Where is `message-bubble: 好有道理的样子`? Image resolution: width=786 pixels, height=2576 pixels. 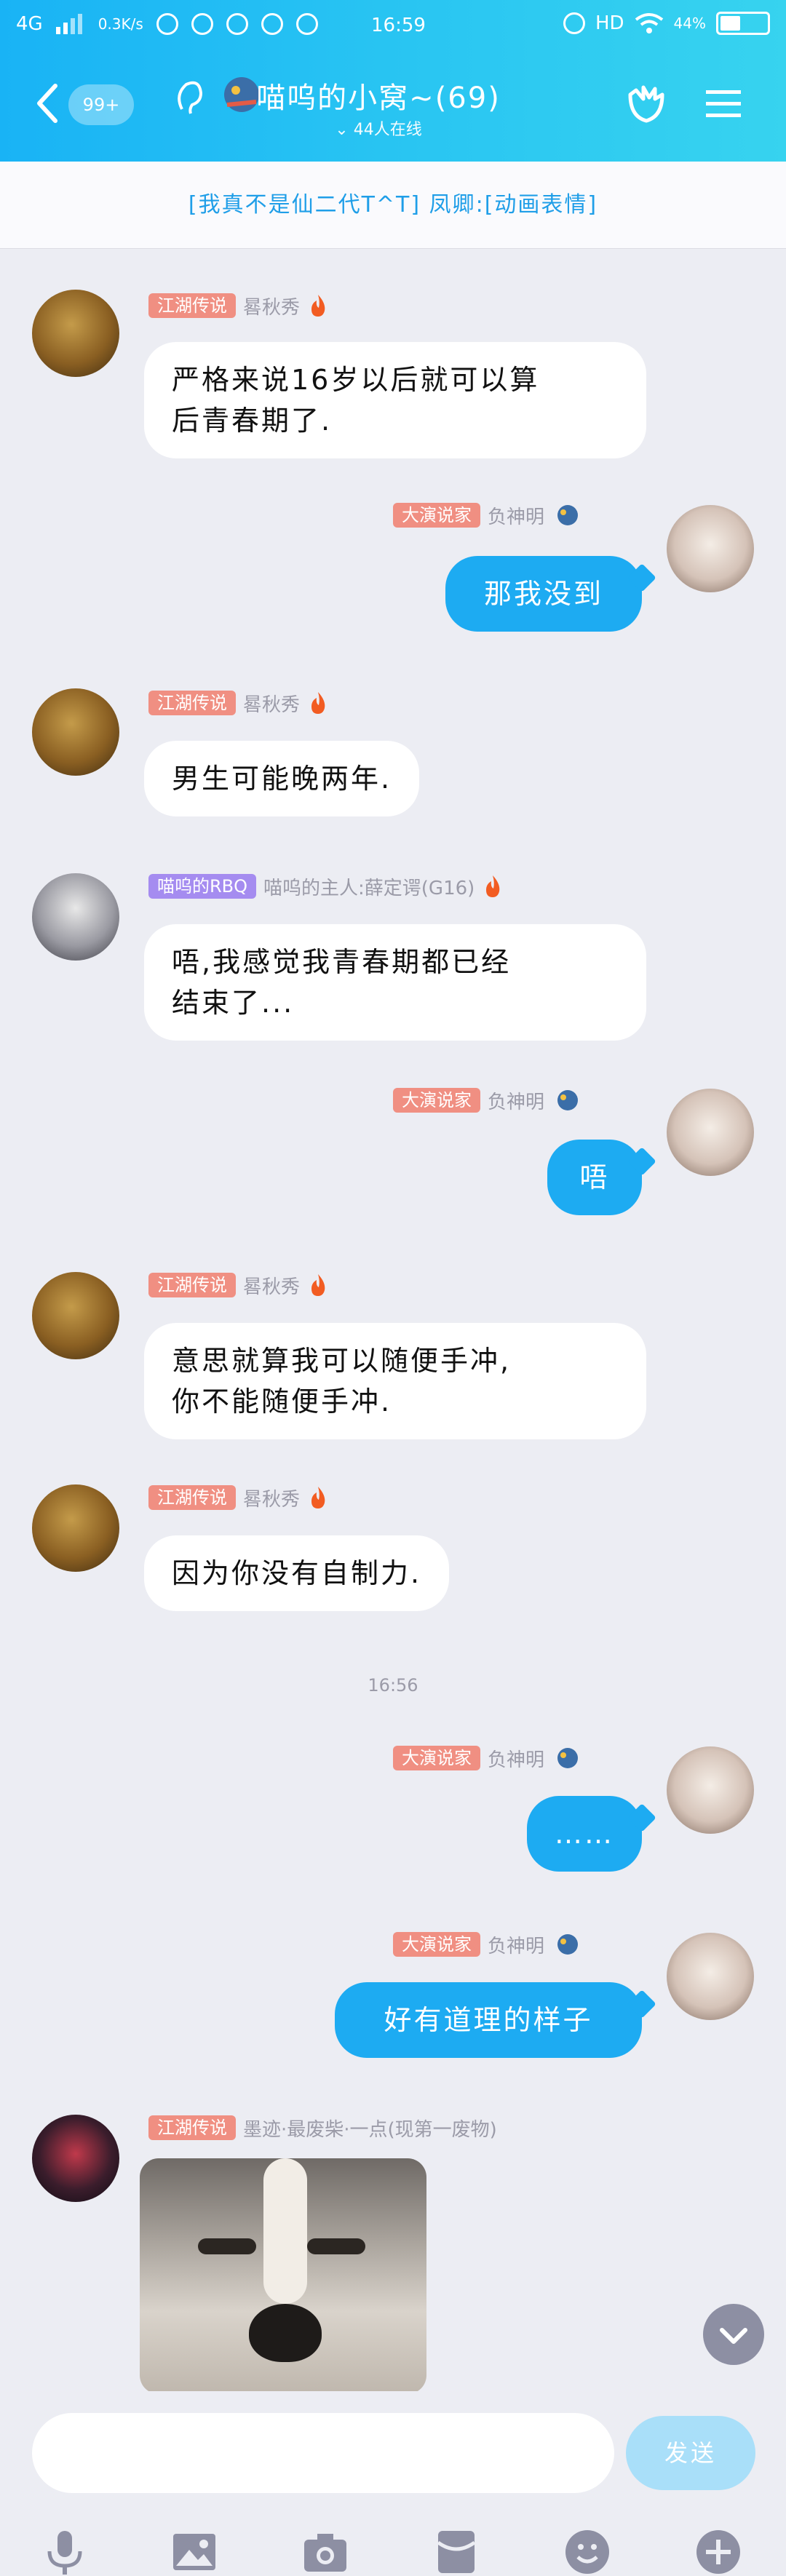
message-bubble: 好有道理的样子 is located at coordinates (488, 2020).